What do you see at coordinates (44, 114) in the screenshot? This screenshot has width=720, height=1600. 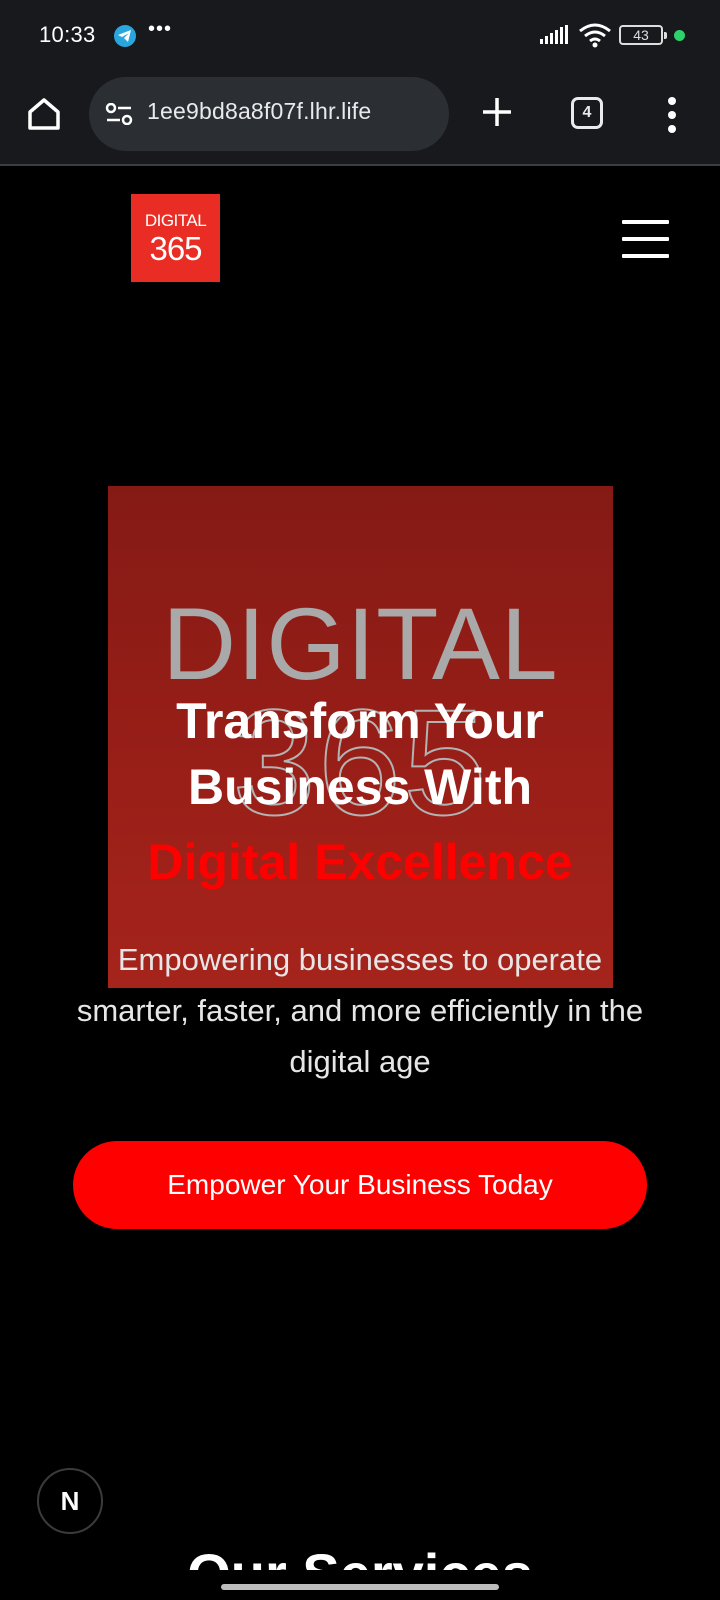 I see `home-button` at bounding box center [44, 114].